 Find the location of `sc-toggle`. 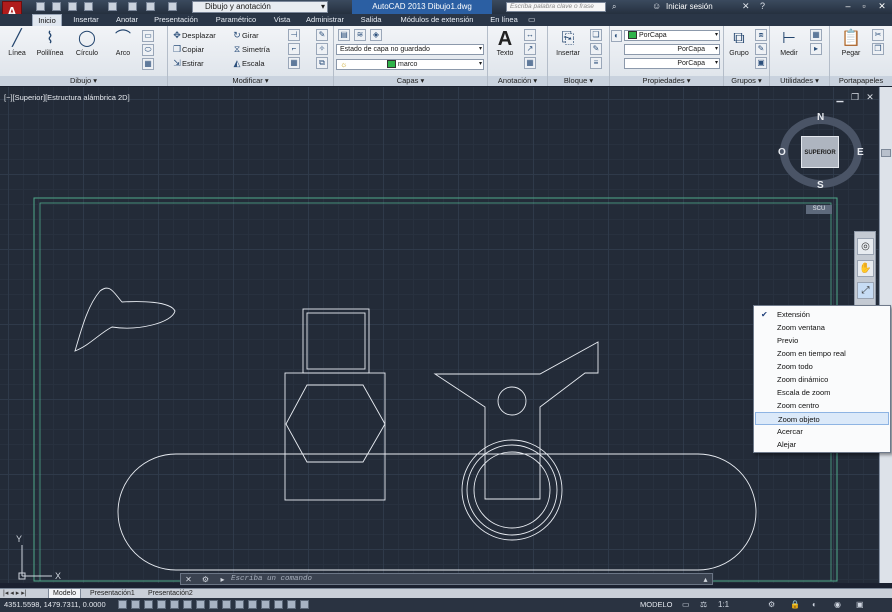

sc-toggle is located at coordinates (291, 604).